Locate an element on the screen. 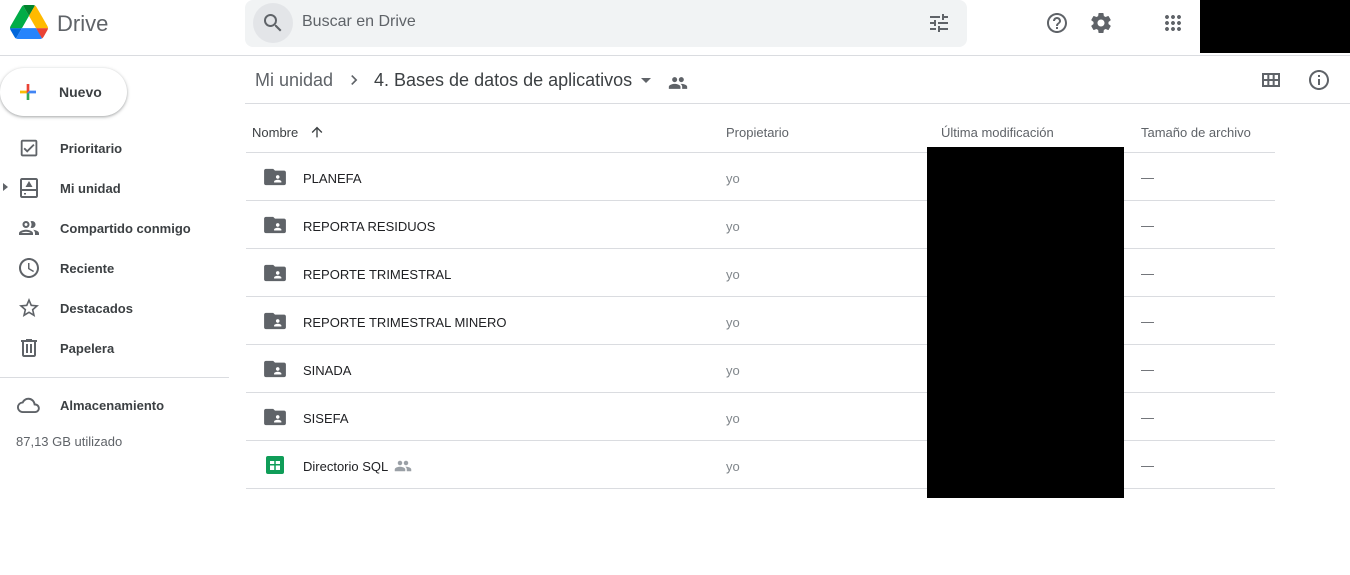 The image size is (1350, 575). sidebar-item-almacenamiento: Almacenamiento is located at coordinates (114, 405).